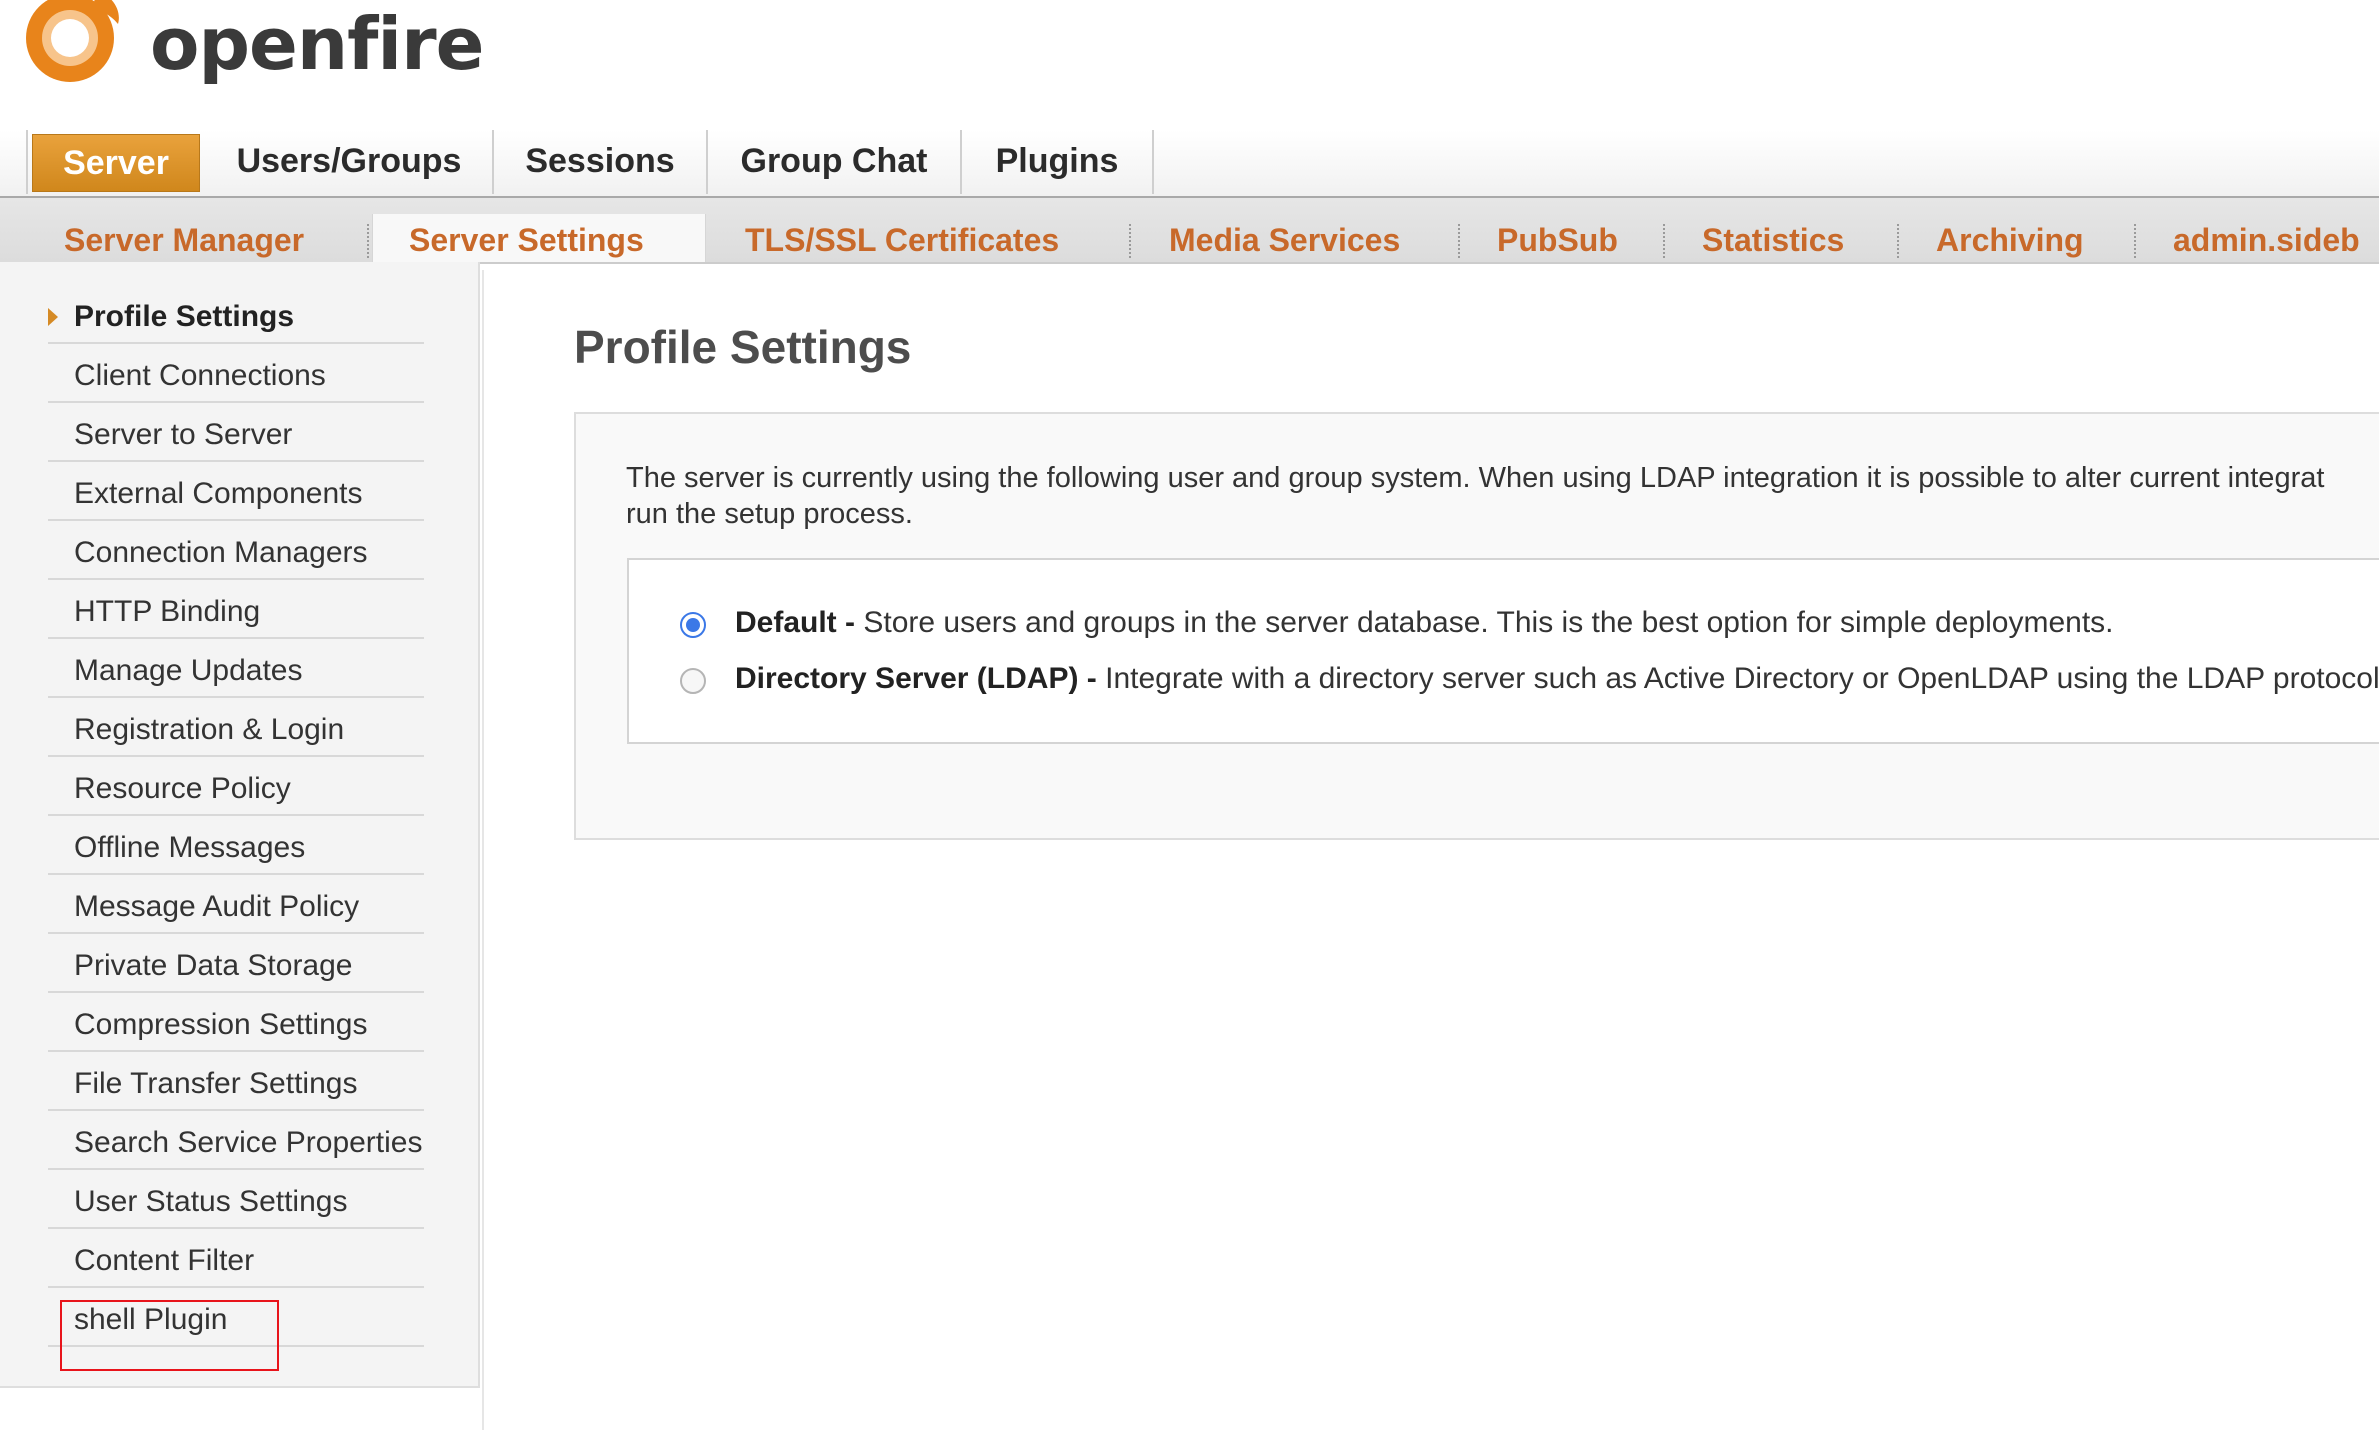 The height and width of the screenshot is (1430, 2379). I want to click on tab-plugins: Plugins, so click(1058, 162).